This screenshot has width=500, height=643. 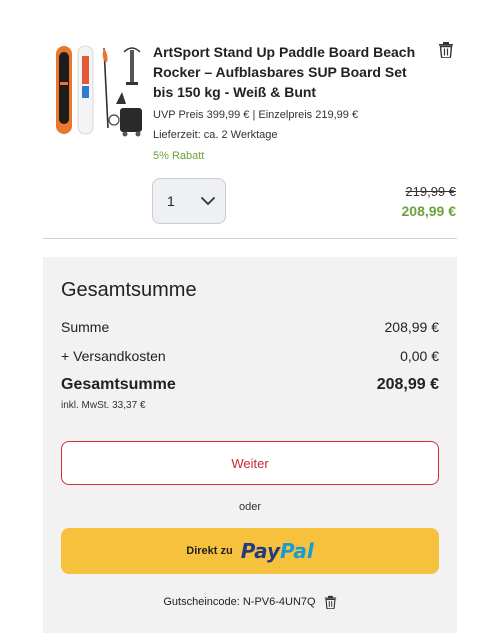 I want to click on delivery-time: Lieferzeit: ca. 2 Werktage, so click(x=215, y=135).